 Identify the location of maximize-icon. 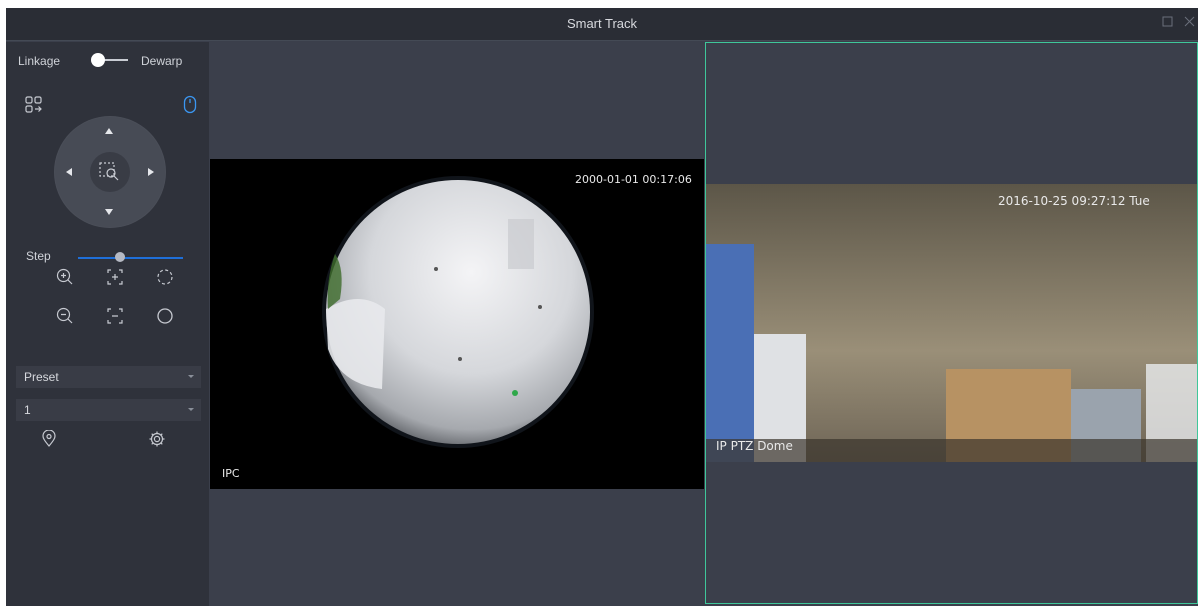
(1167, 23).